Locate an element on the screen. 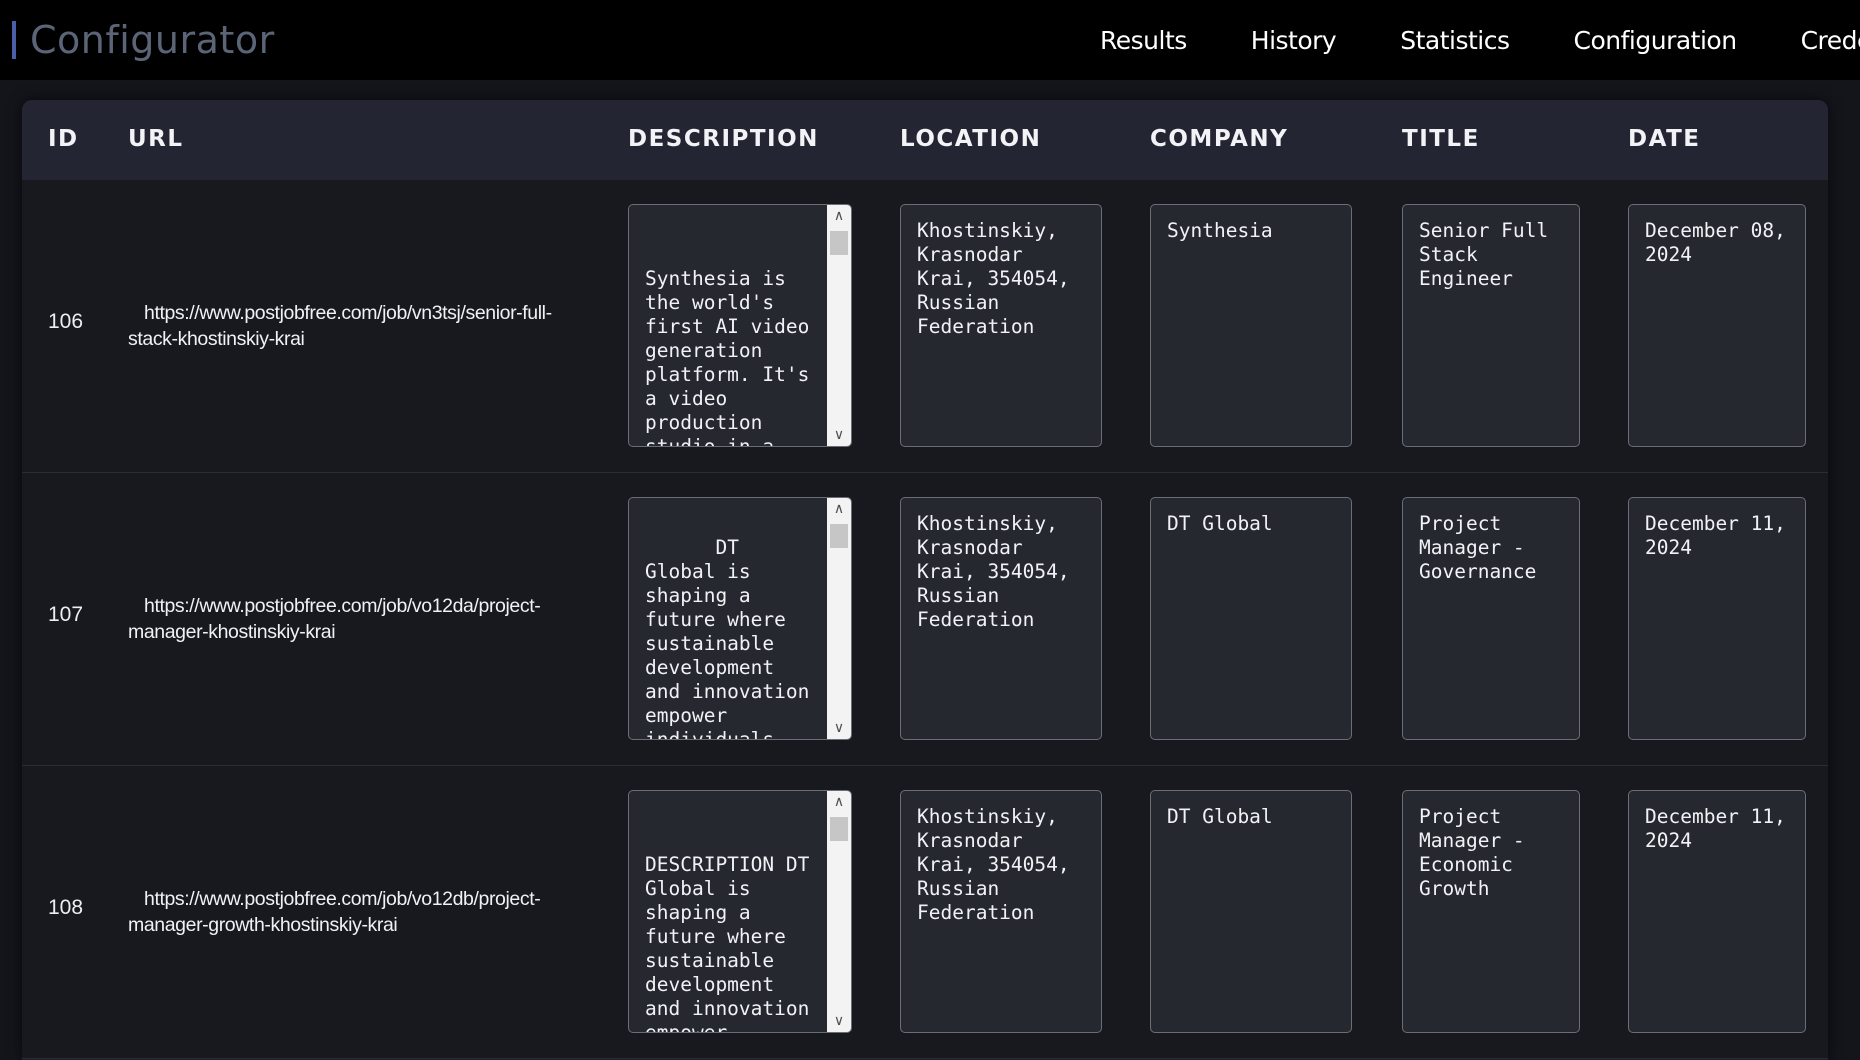 This screenshot has height=1060, width=1860. company-field: Synthesia is located at coordinates (1251, 325).